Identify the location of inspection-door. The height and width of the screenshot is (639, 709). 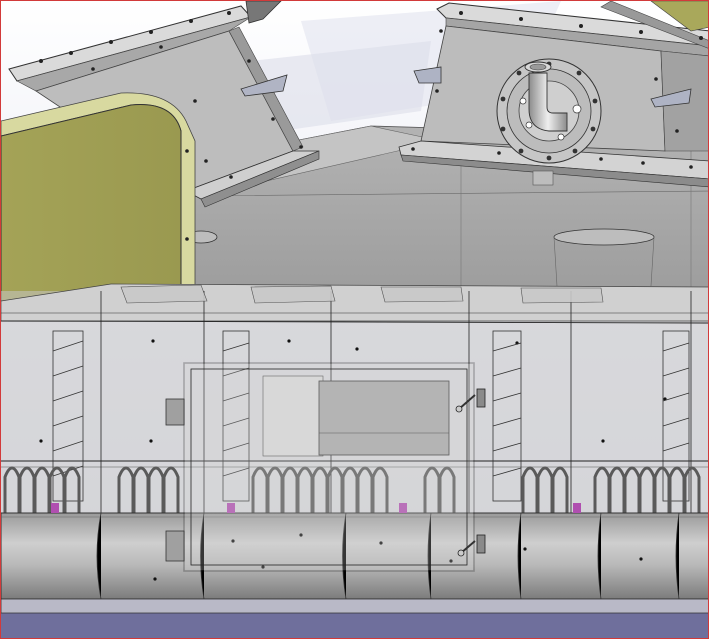
(325, 467).